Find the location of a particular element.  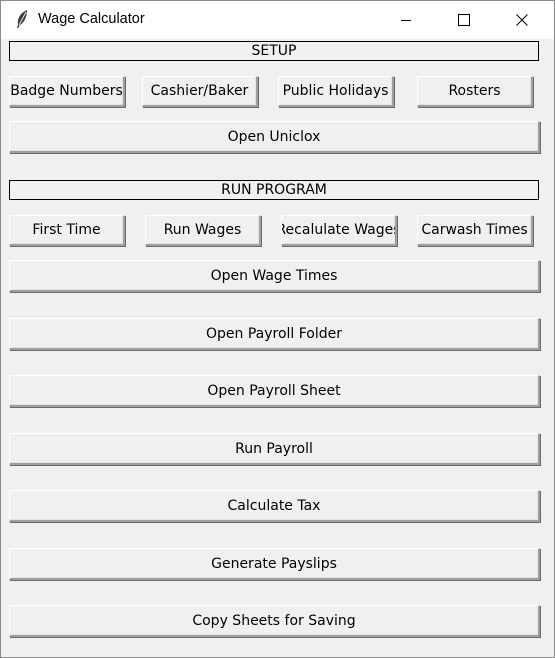

first-time-button: First Time is located at coordinates (67, 230).